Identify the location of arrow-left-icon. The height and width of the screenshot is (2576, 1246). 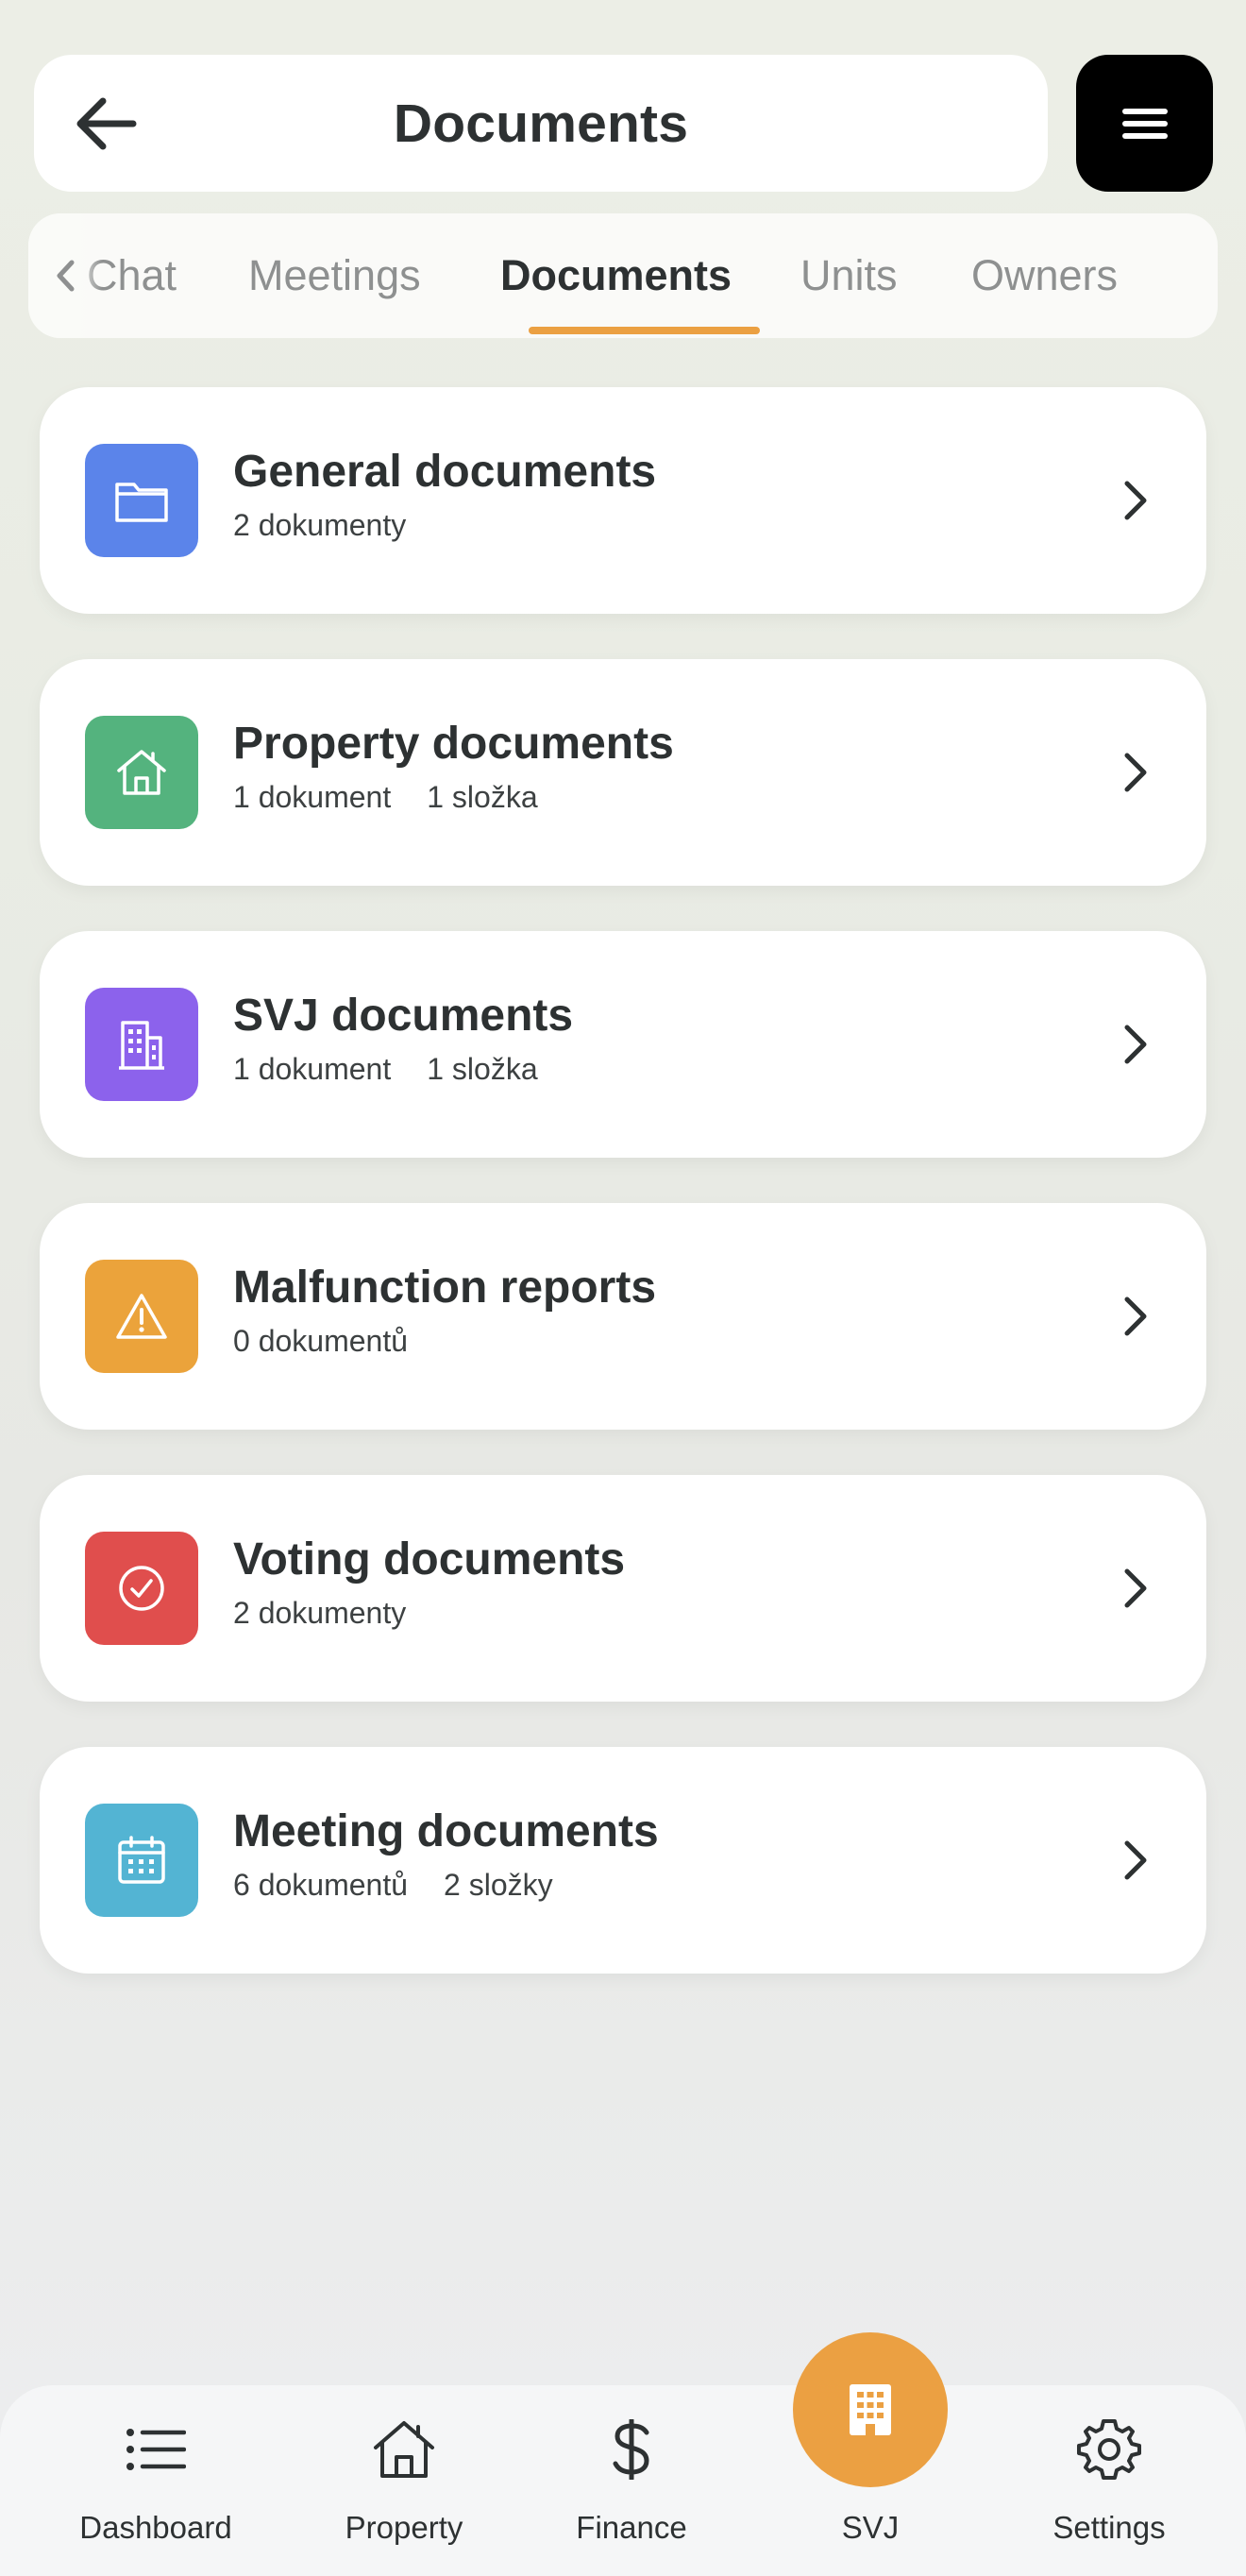
(106, 123).